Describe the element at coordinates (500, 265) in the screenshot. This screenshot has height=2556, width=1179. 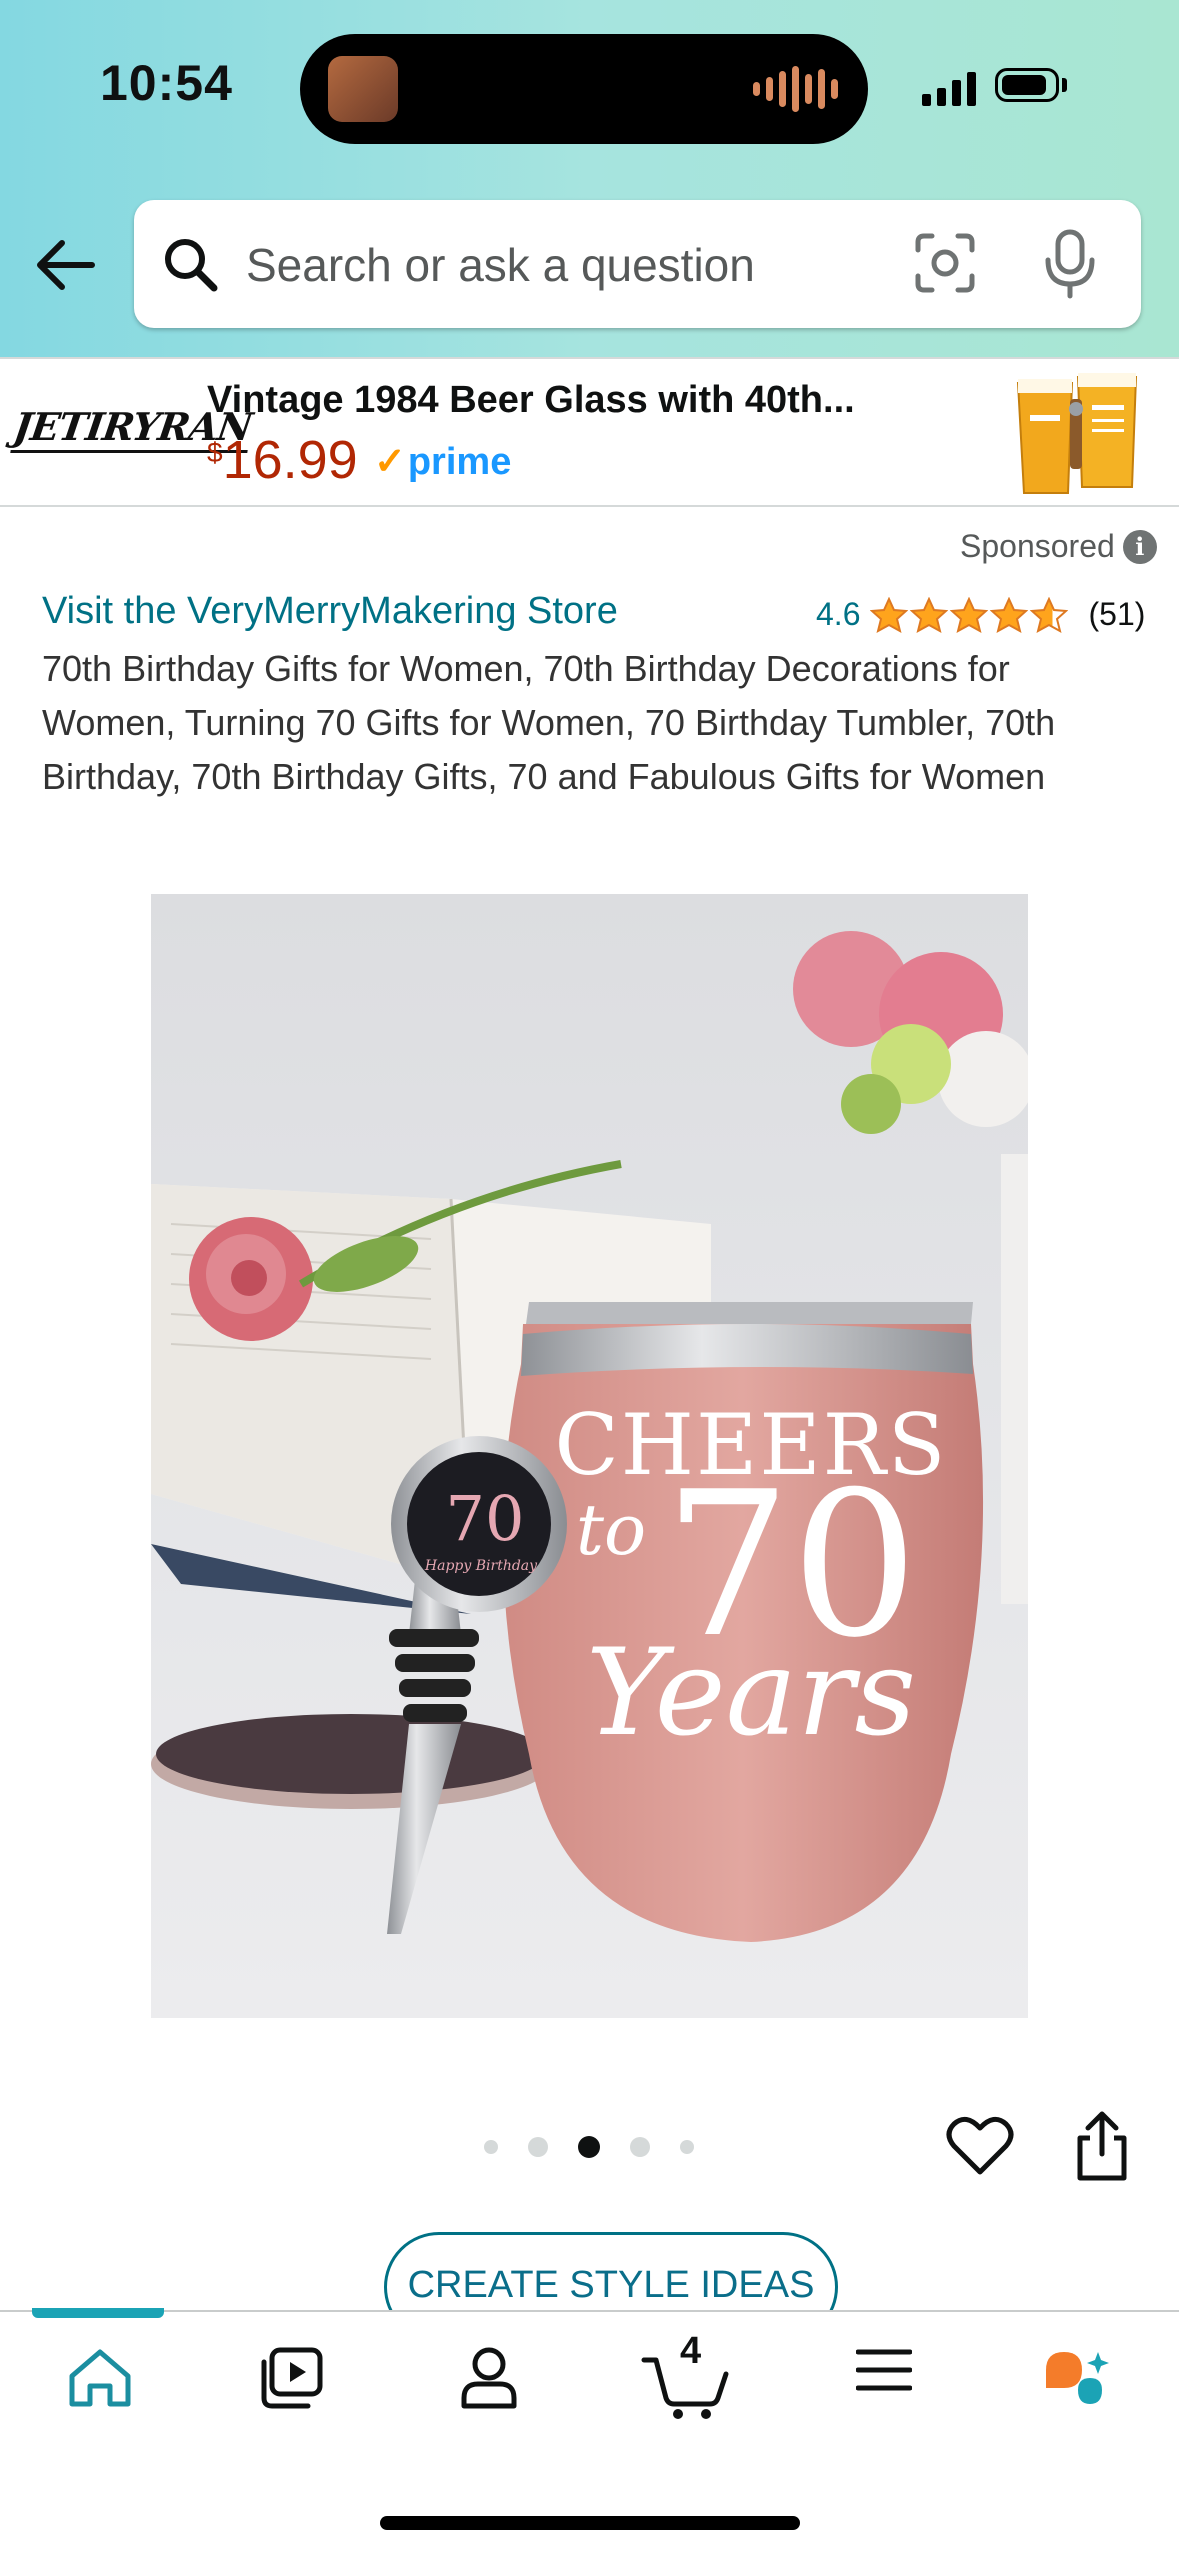
I see `search-input: Search or ask a question` at that location.